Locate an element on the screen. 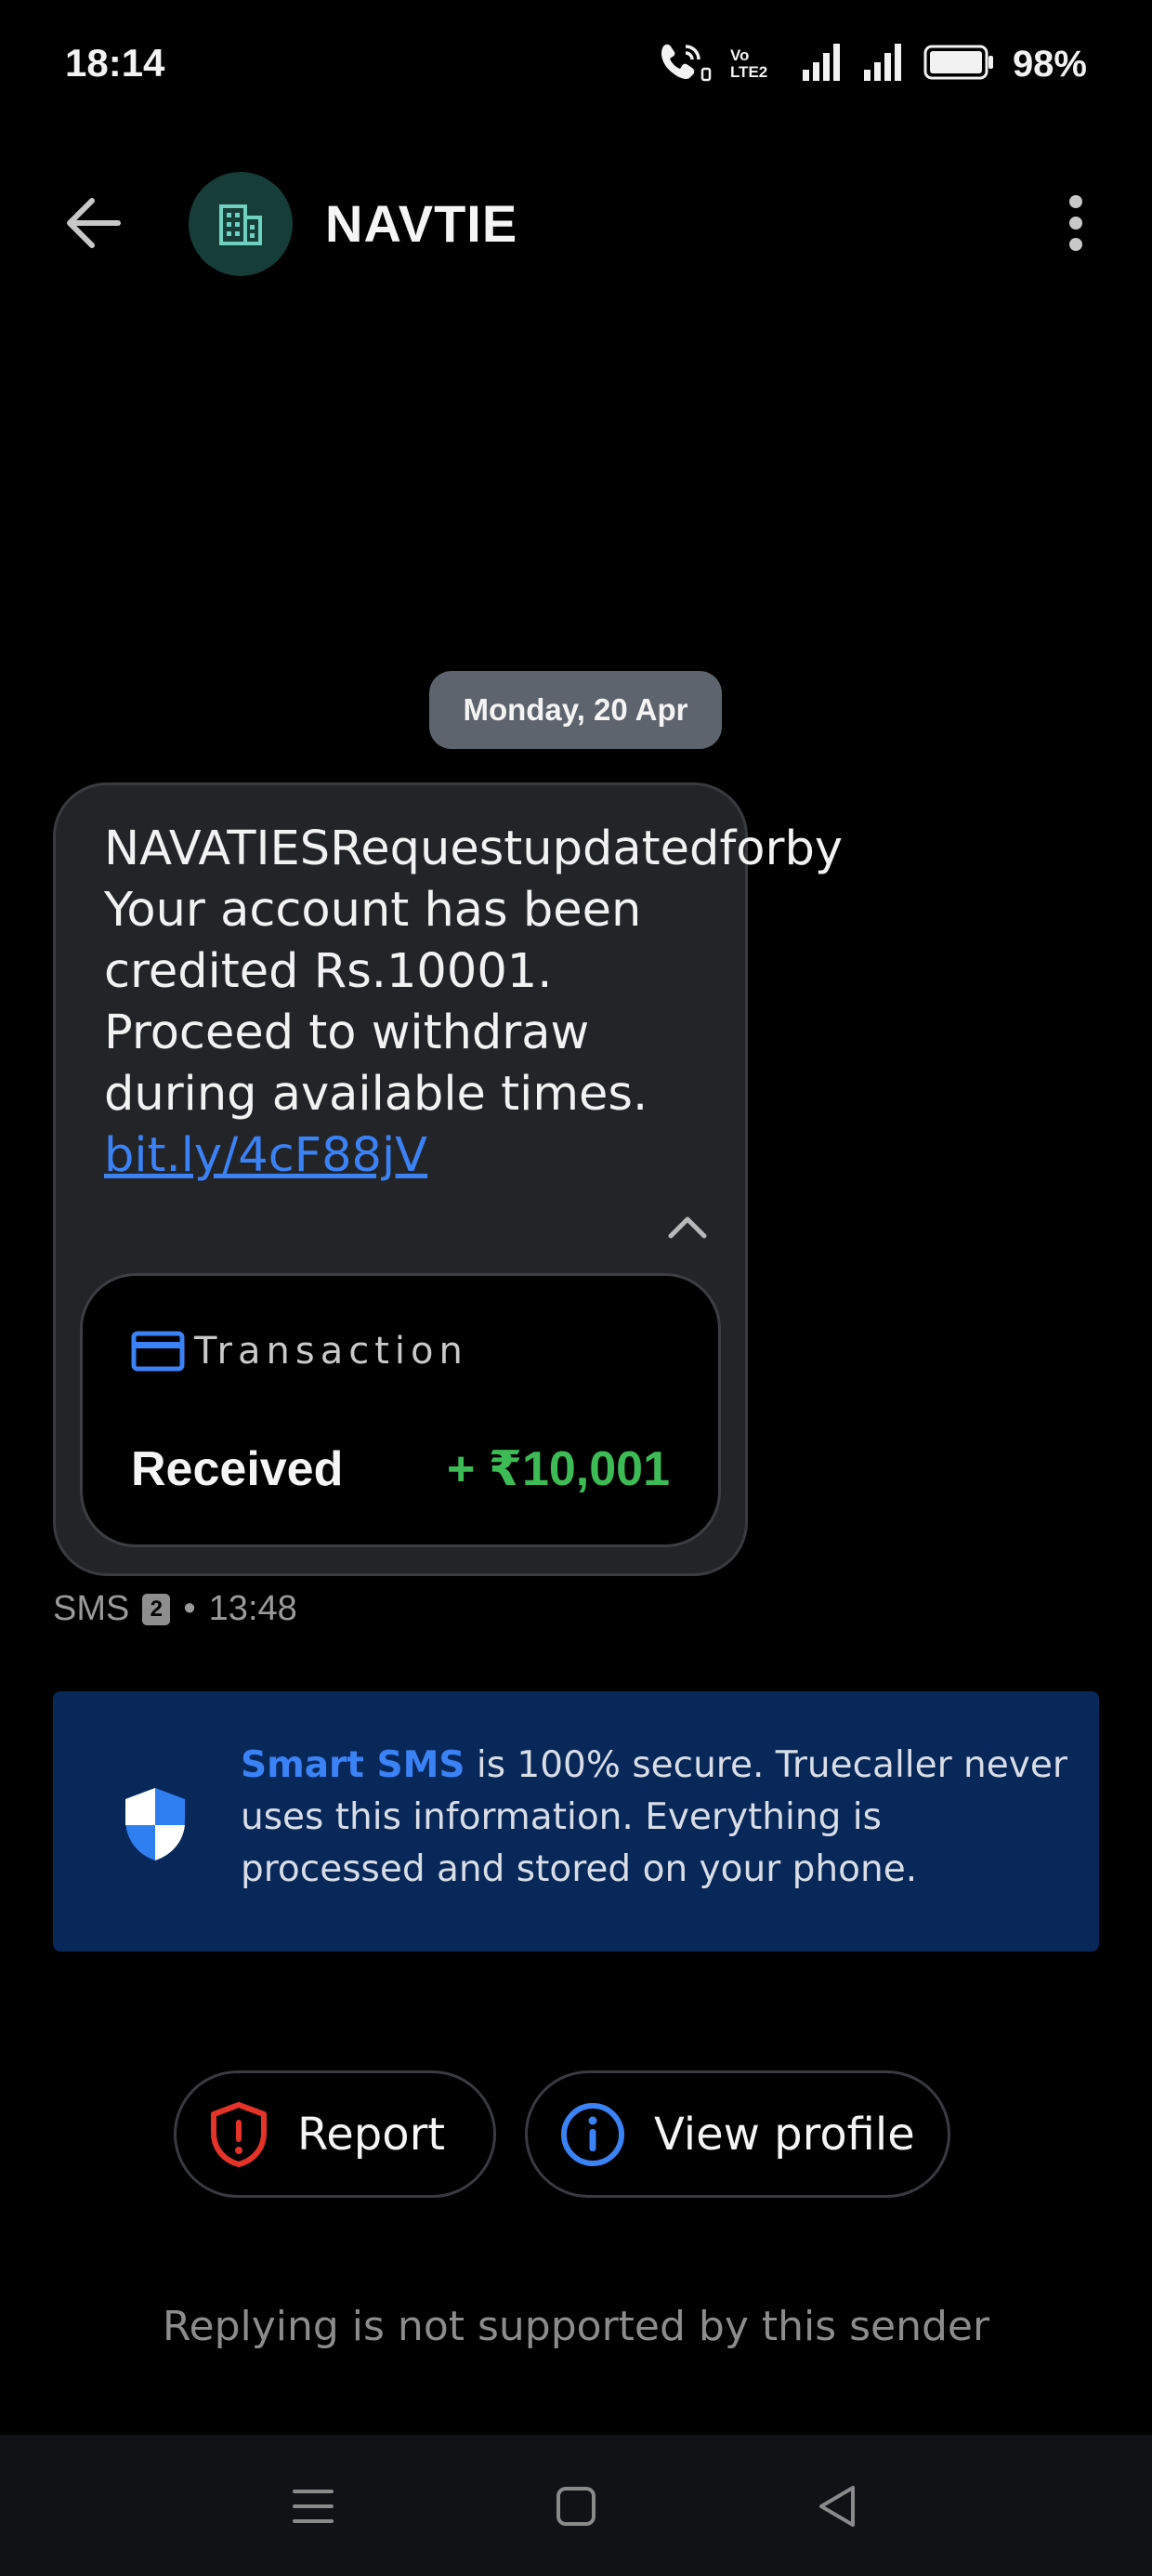  triangle-back-icon is located at coordinates (837, 2506).